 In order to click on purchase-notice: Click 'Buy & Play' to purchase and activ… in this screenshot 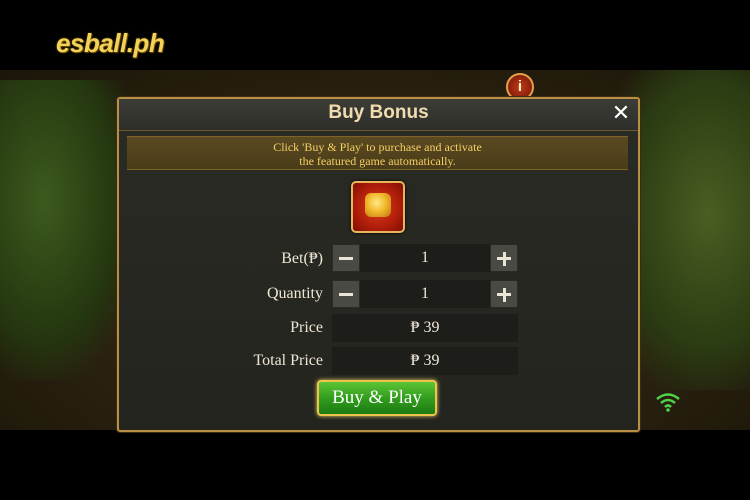, I will do `click(377, 153)`.